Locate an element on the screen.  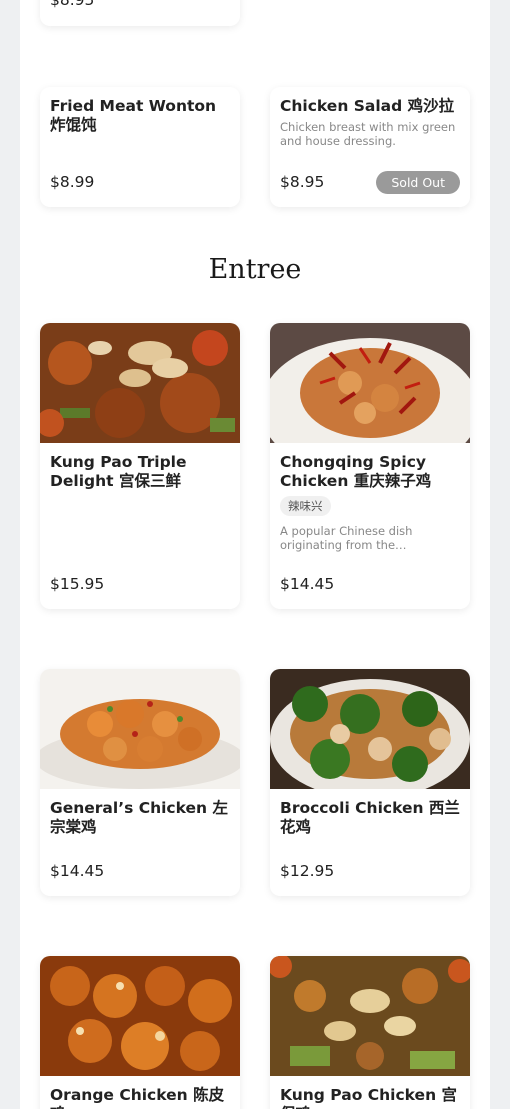
spicy-tag: 辣味兴 is located at coordinates (305, 506).